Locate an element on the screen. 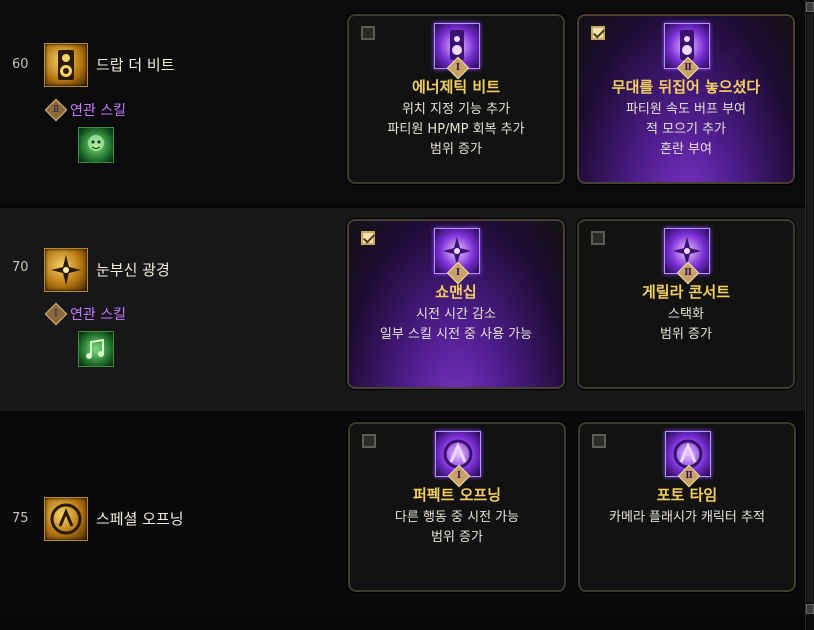  talent-title: 포토 타임 is located at coordinates (687, 495).